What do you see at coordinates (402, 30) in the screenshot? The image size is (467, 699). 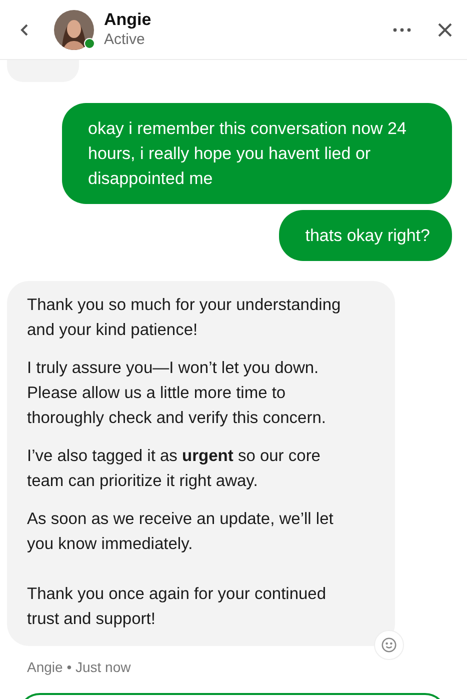 I see `more-dots-icon` at bounding box center [402, 30].